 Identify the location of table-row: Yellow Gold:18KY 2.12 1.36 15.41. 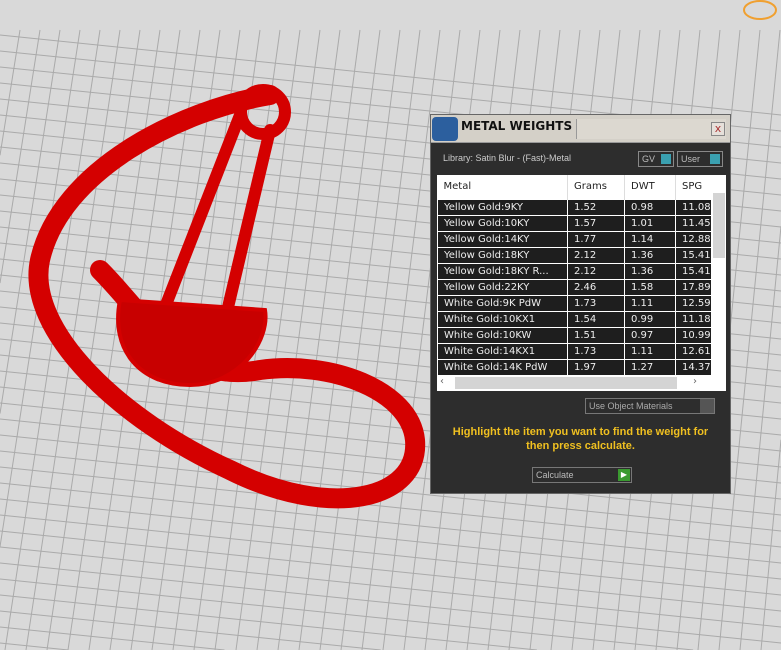
(574, 255).